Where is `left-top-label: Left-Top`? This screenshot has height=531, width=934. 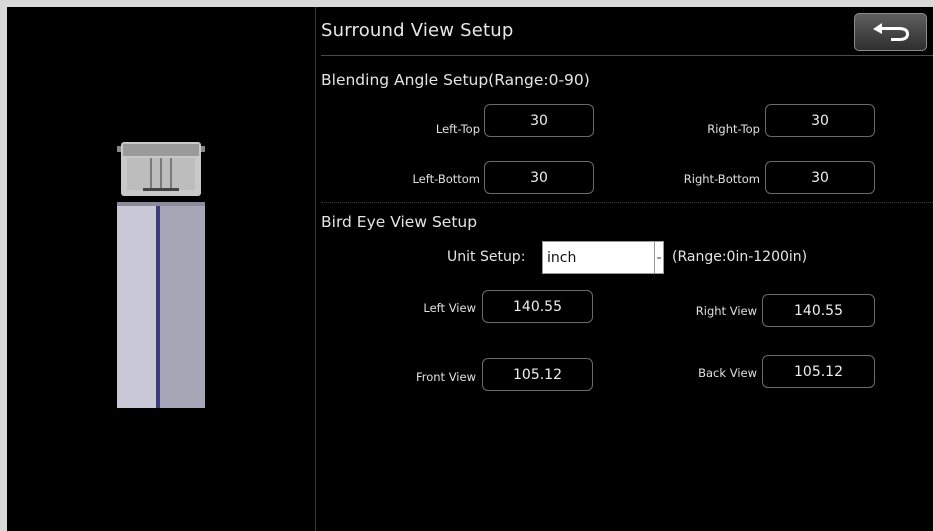
left-top-label: Left-Top is located at coordinates (457, 129).